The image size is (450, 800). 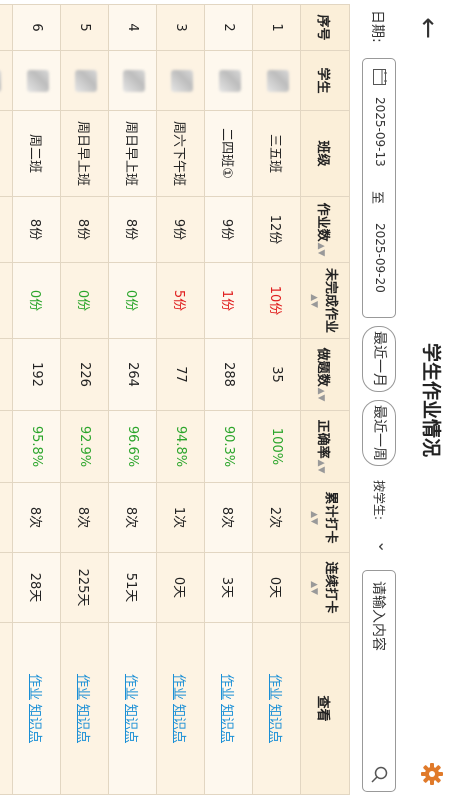 What do you see at coordinates (384, 546) in the screenshot?
I see `chevron-down-icon: ⌄` at bounding box center [384, 546].